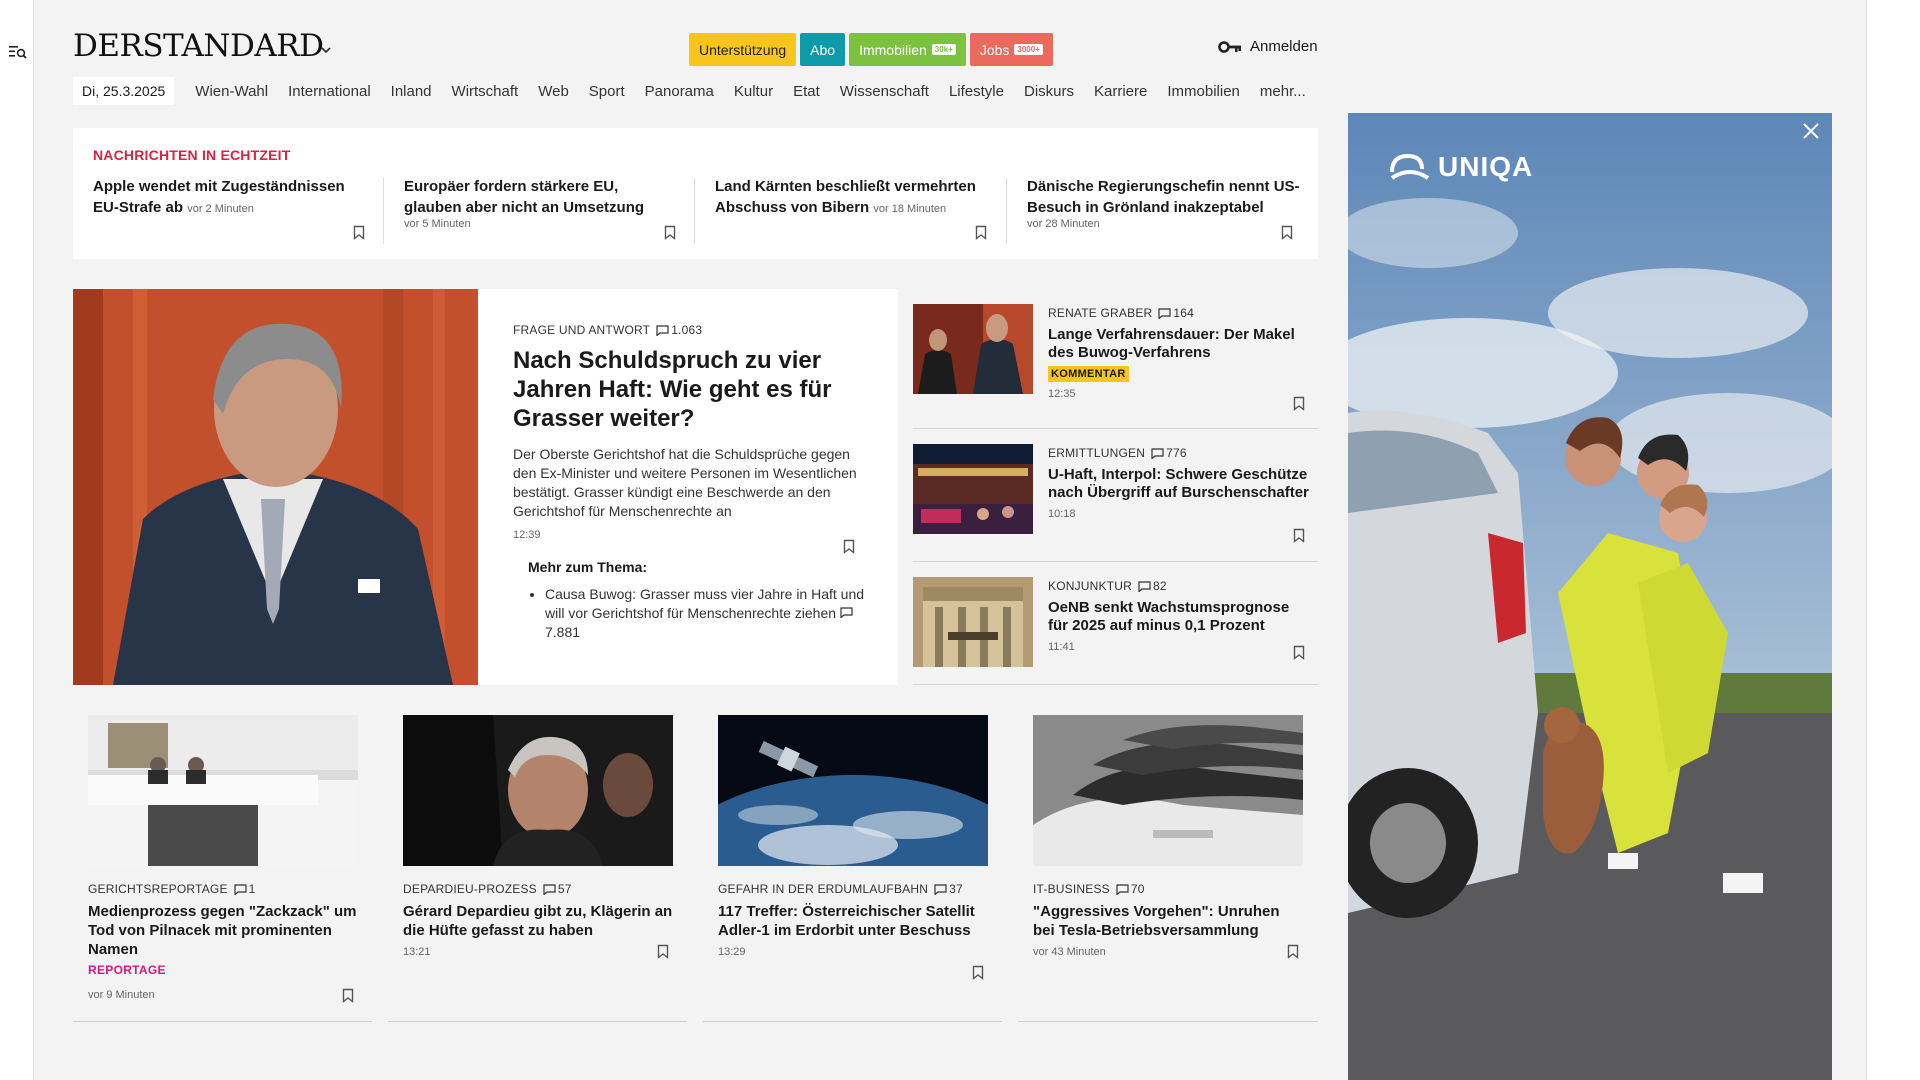 This screenshot has height=1080, width=1920. What do you see at coordinates (329, 91) in the screenshot?
I see `nav-item-international: International` at bounding box center [329, 91].